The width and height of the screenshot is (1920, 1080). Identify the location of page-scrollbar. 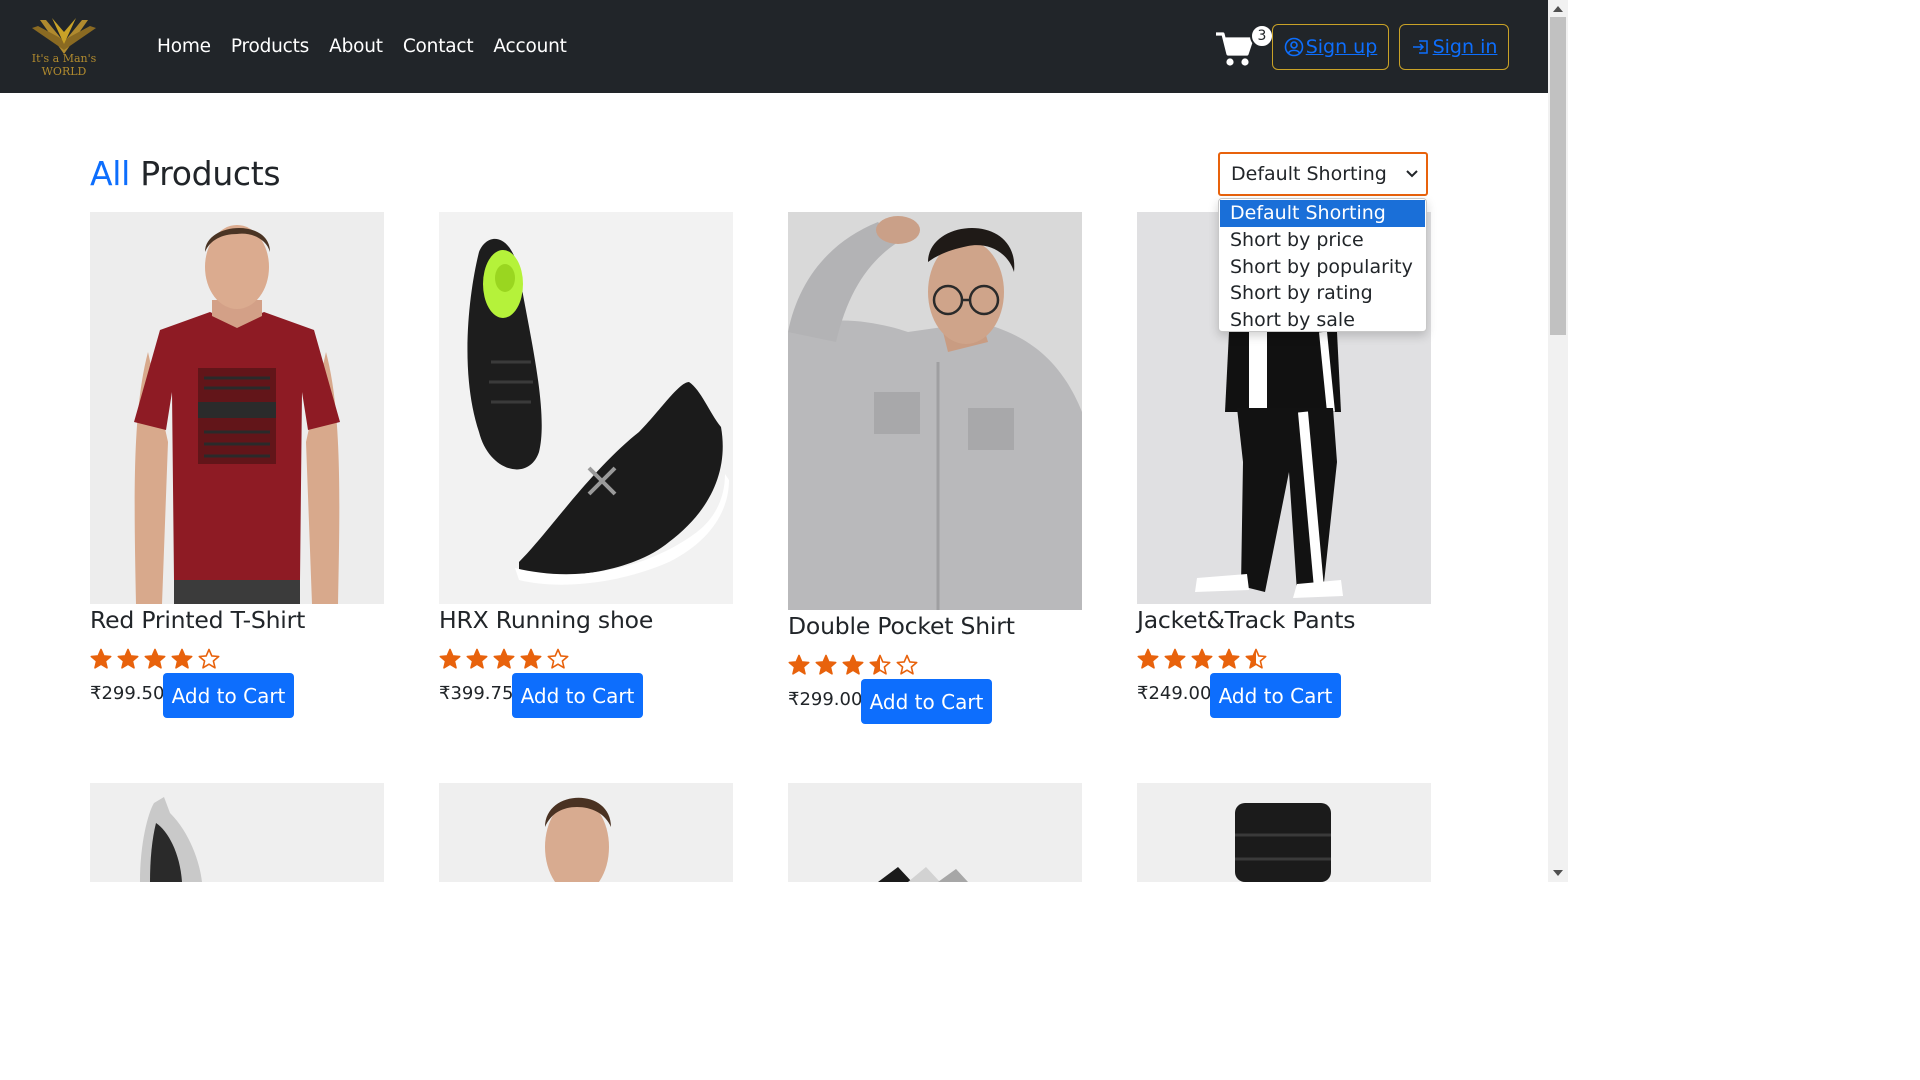
(1558, 441).